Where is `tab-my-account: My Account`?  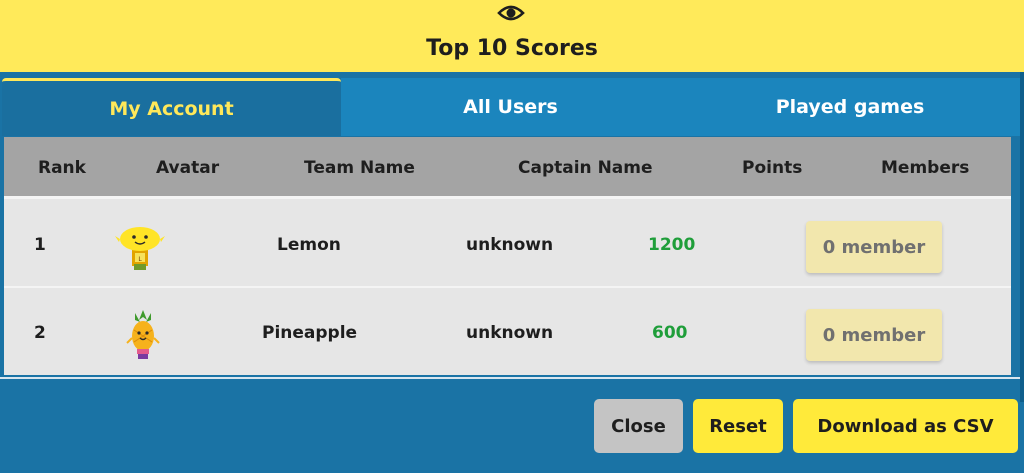
tab-my-account: My Account is located at coordinates (171, 107).